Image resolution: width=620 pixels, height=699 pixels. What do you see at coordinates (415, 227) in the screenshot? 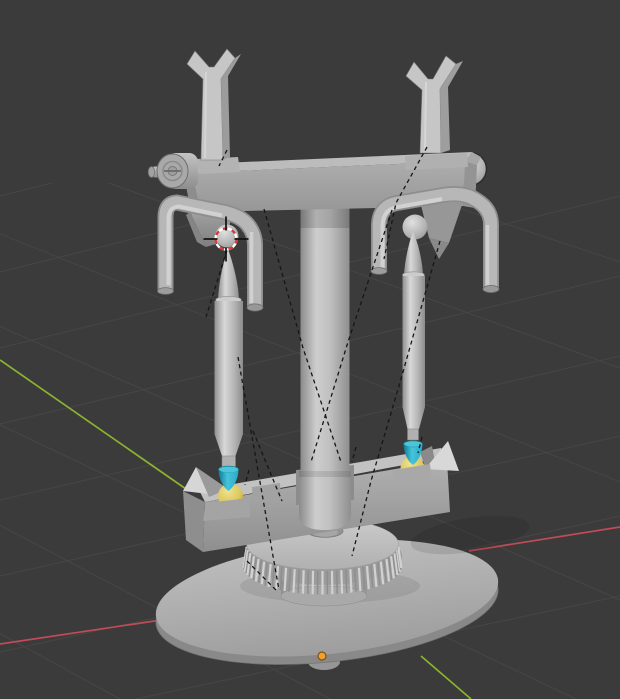
I see `pivot-sphere-right` at bounding box center [415, 227].